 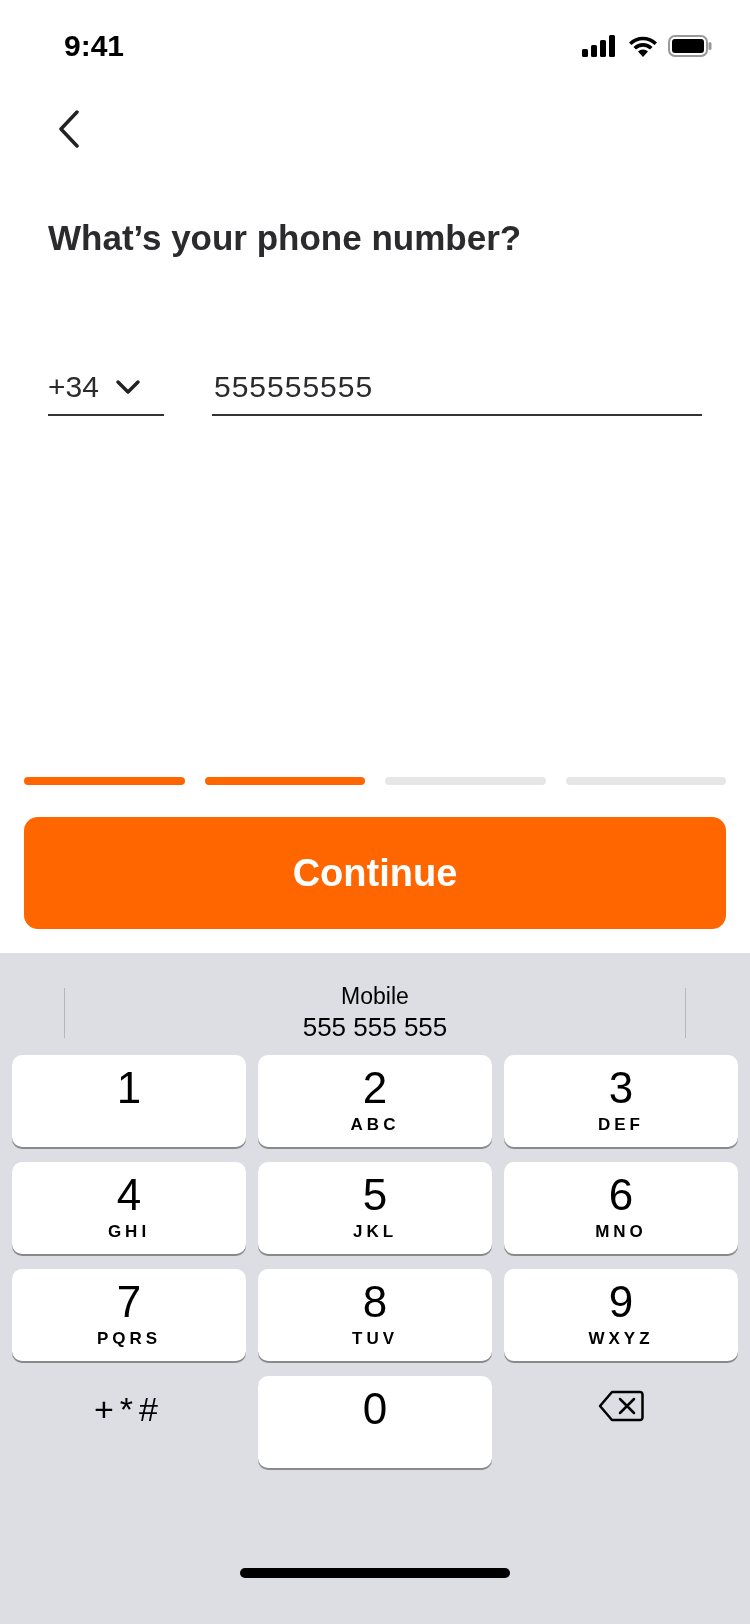 What do you see at coordinates (457, 393) in the screenshot?
I see `phone-number-field: 555555555` at bounding box center [457, 393].